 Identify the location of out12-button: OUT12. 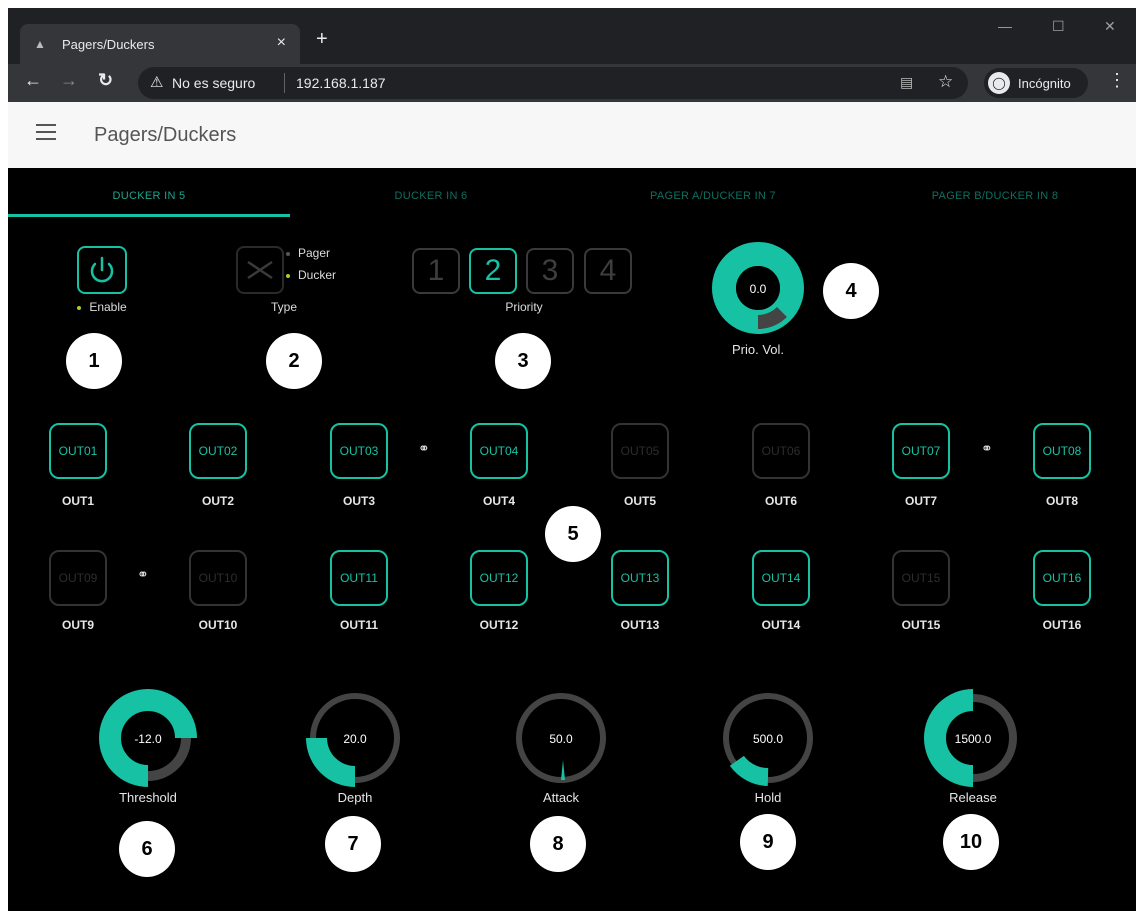
(499, 578).